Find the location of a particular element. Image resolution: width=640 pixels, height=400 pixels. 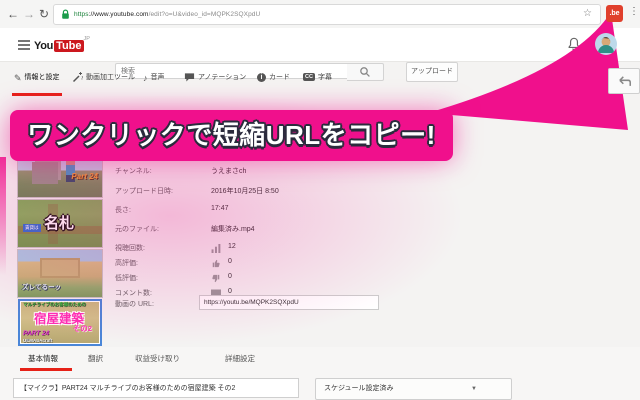

thumbnail-caption: 名札 is located at coordinates (59, 223).